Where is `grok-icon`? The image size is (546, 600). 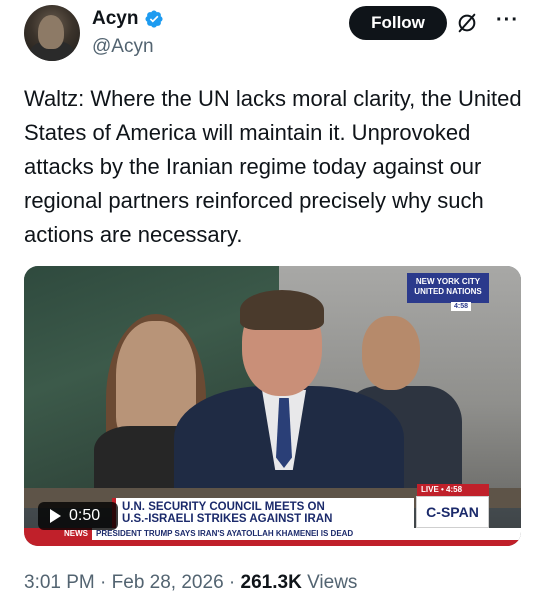
grok-icon is located at coordinates (467, 23).